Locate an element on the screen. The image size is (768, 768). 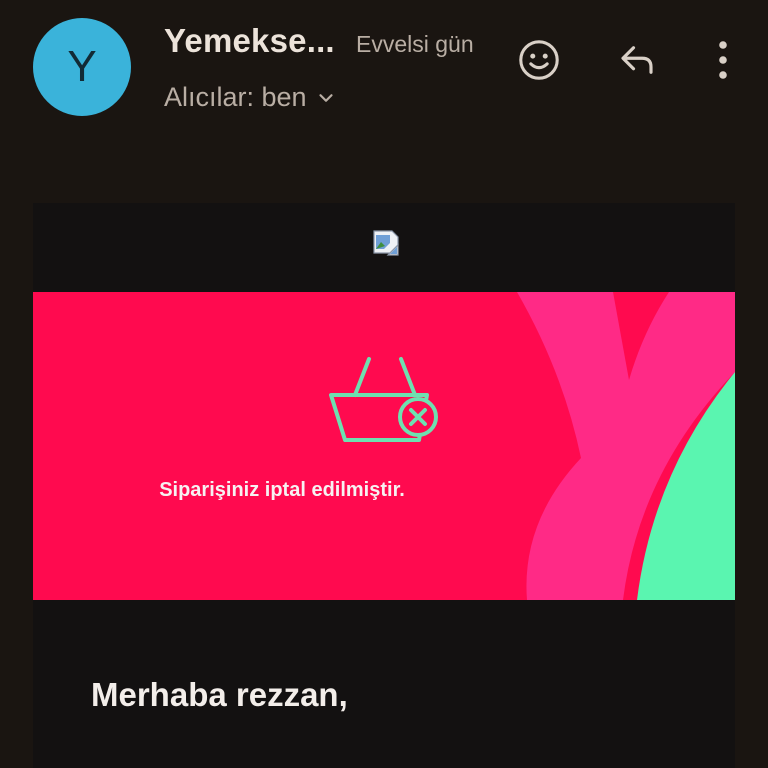
more-options-button is located at coordinates (723, 60).